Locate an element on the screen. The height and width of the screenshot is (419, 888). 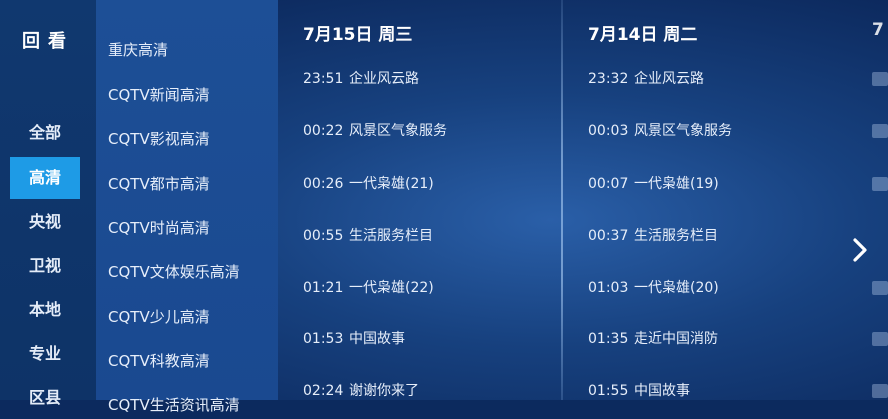
program-item: 00:26 一代枭雄(21) is located at coordinates (368, 183).